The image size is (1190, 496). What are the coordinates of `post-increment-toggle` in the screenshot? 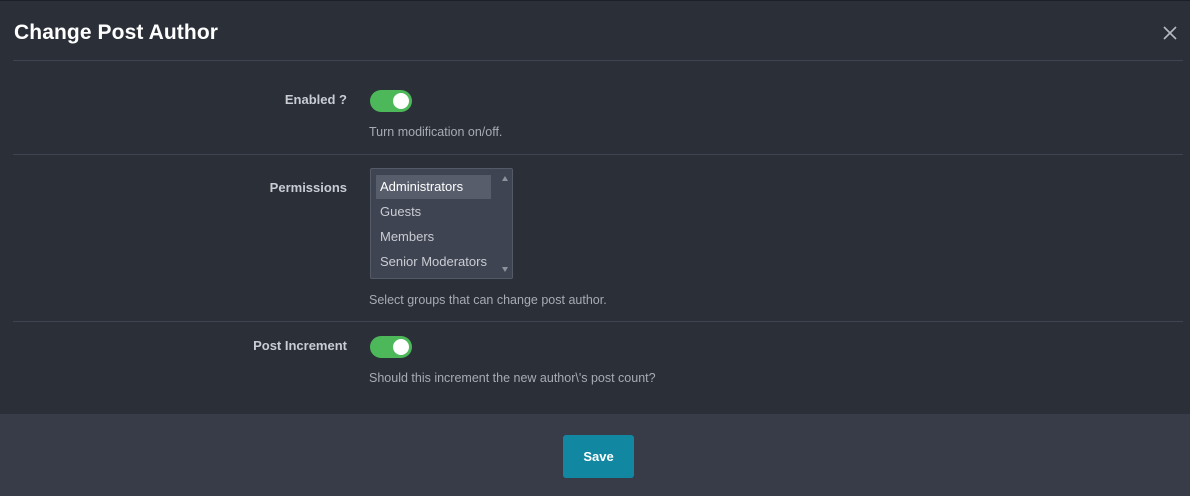 It's located at (391, 347).